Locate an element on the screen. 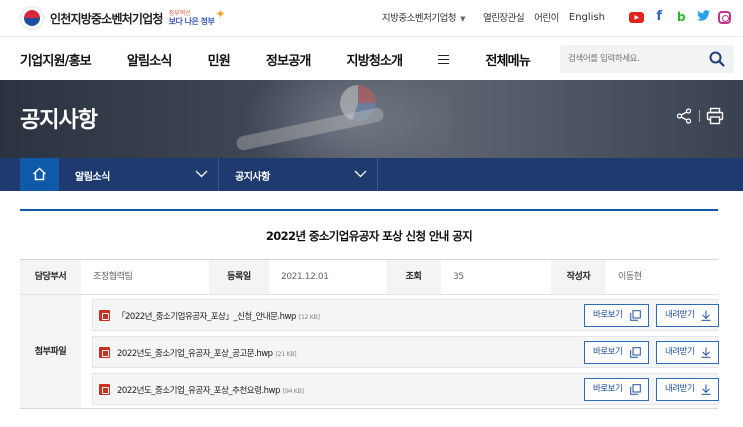  link-english: English is located at coordinates (587, 17).